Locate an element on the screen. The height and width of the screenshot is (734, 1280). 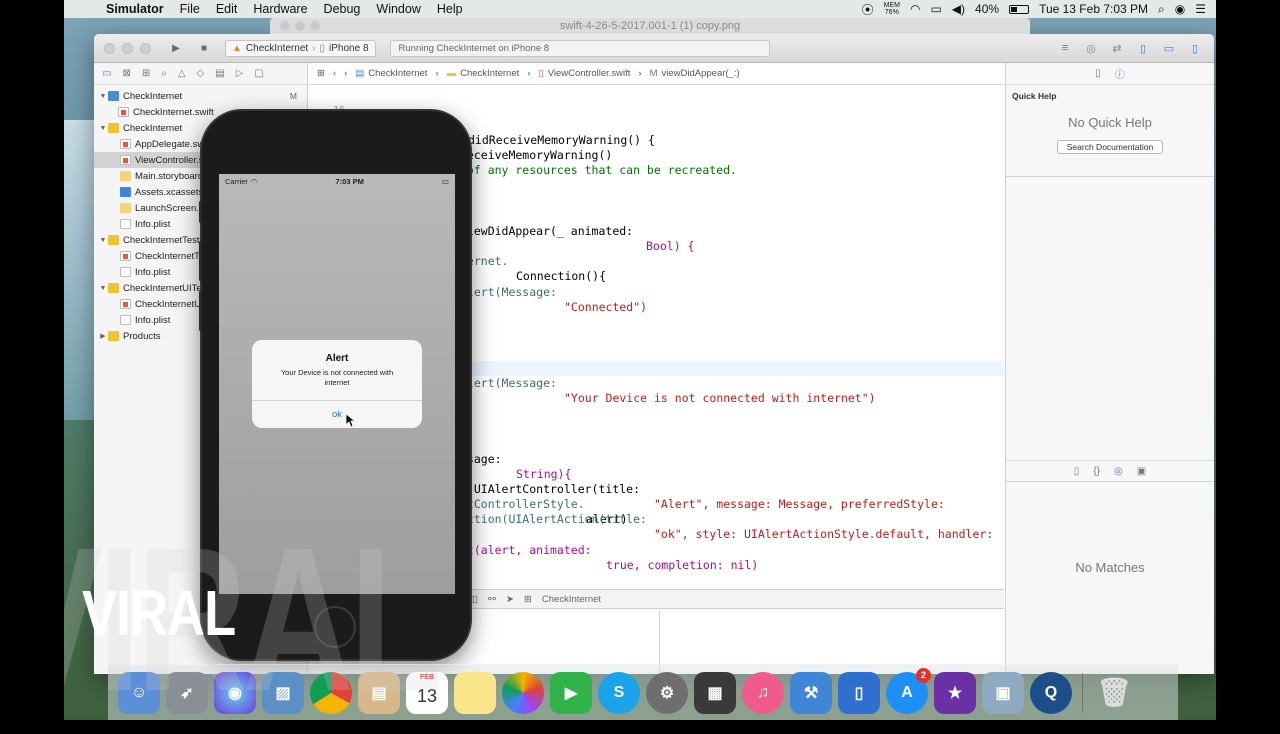
code-snippet-icon: {} is located at coordinates (1096, 471).